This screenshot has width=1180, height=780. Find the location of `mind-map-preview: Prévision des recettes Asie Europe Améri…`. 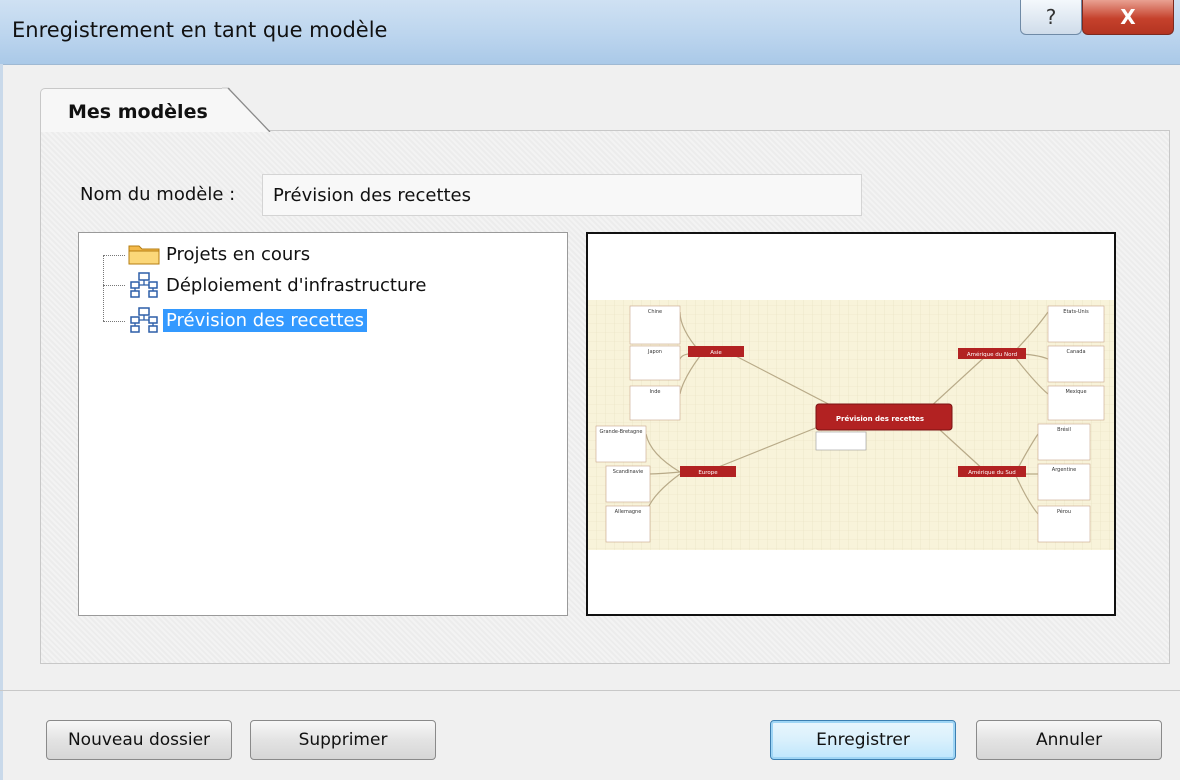

mind-map-preview: Prévision des recettes Asie Europe Améri… is located at coordinates (851, 425).